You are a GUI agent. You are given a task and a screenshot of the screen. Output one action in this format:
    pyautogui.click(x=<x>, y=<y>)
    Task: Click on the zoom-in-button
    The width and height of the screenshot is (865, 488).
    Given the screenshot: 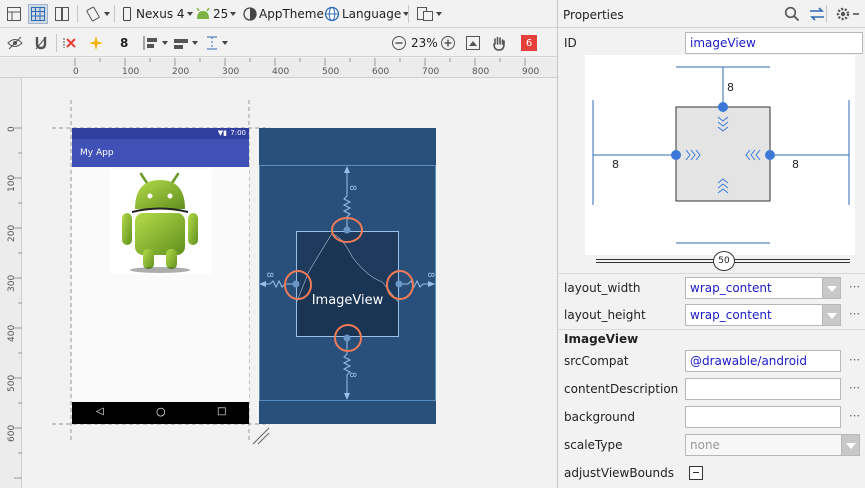 What is the action you would take?
    pyautogui.click(x=448, y=43)
    